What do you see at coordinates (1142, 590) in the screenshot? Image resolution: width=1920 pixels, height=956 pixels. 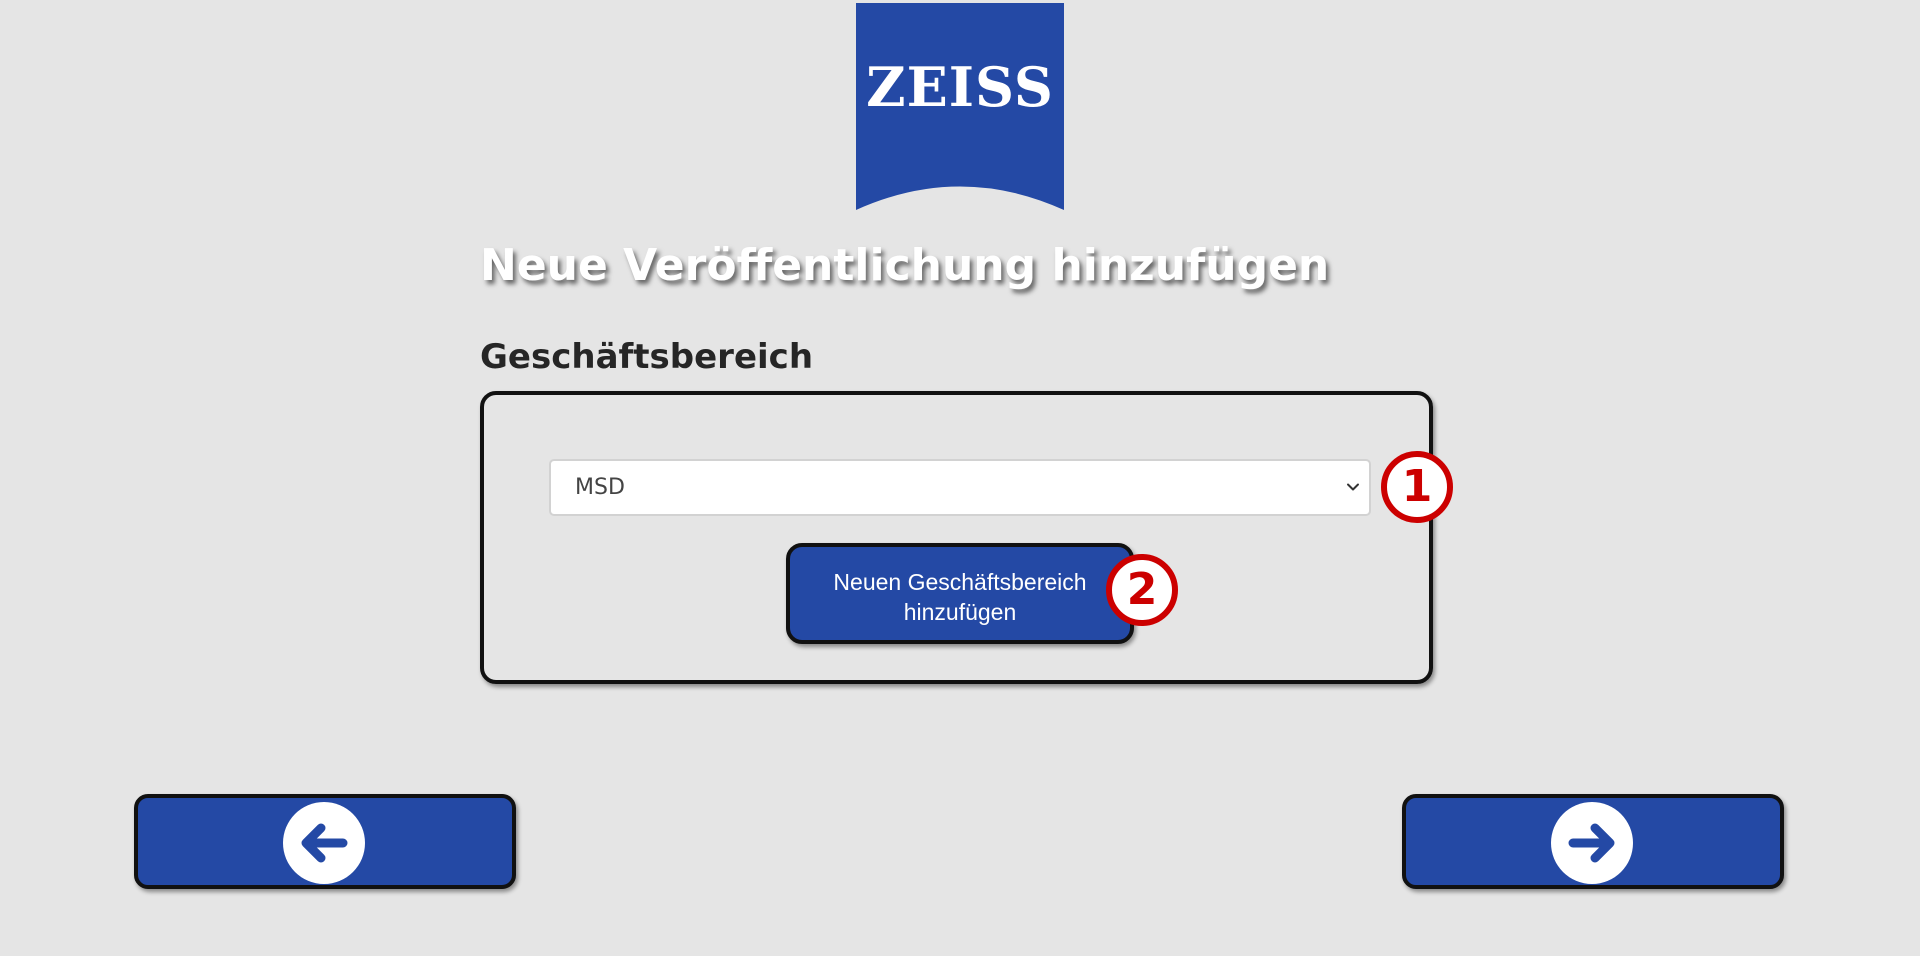 I see `annotation-marker-2: 2` at bounding box center [1142, 590].